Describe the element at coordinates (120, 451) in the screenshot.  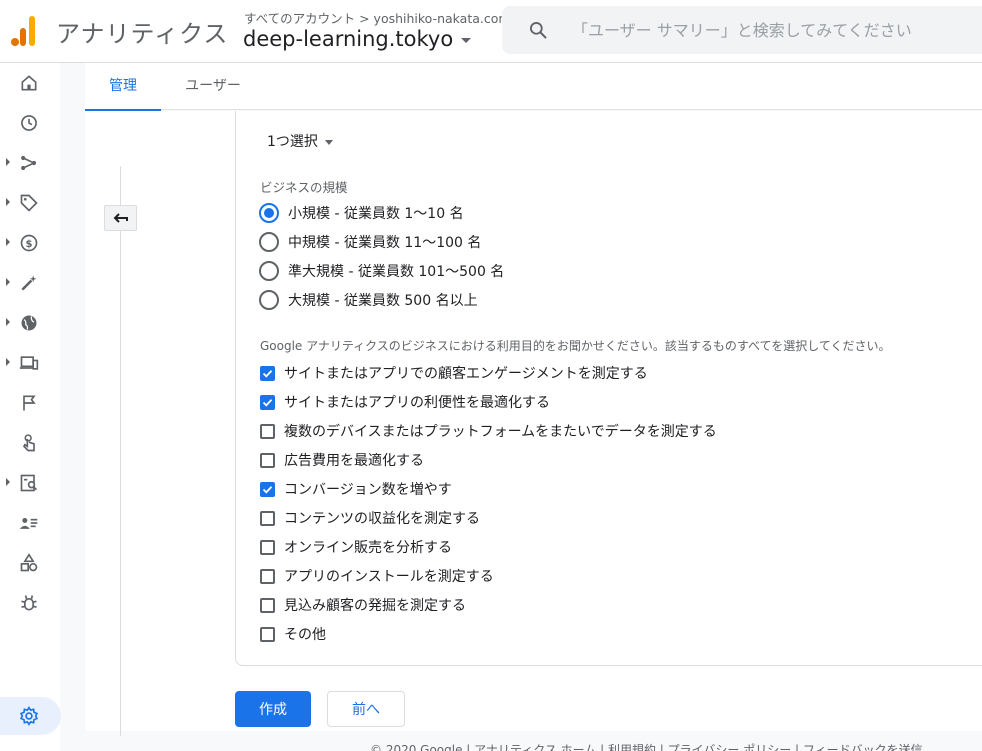
I see `step-line-divider` at that location.